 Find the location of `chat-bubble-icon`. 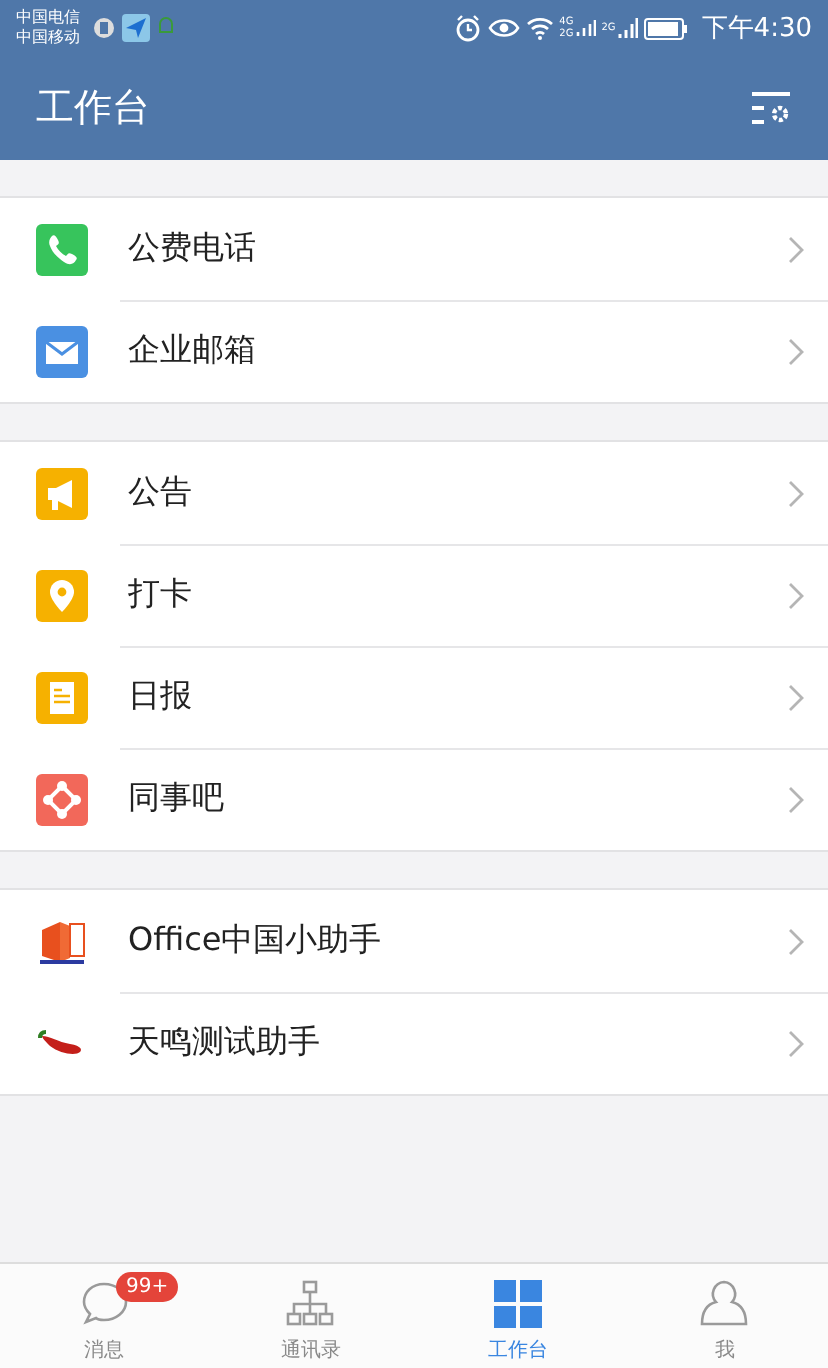

chat-bubble-icon is located at coordinates (103, 1304).